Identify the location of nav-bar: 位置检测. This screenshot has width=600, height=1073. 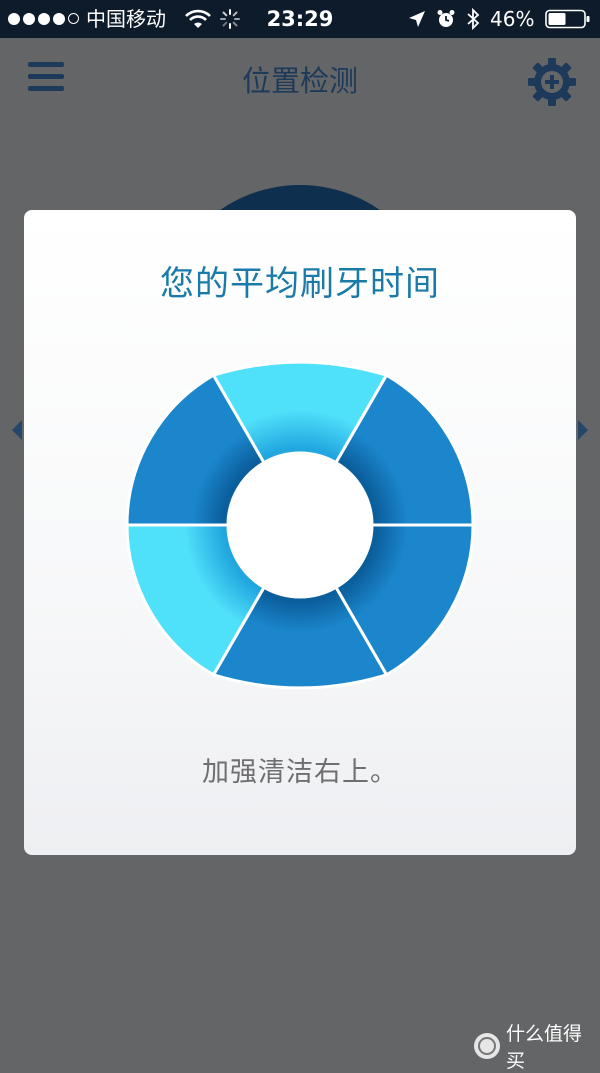
(300, 78).